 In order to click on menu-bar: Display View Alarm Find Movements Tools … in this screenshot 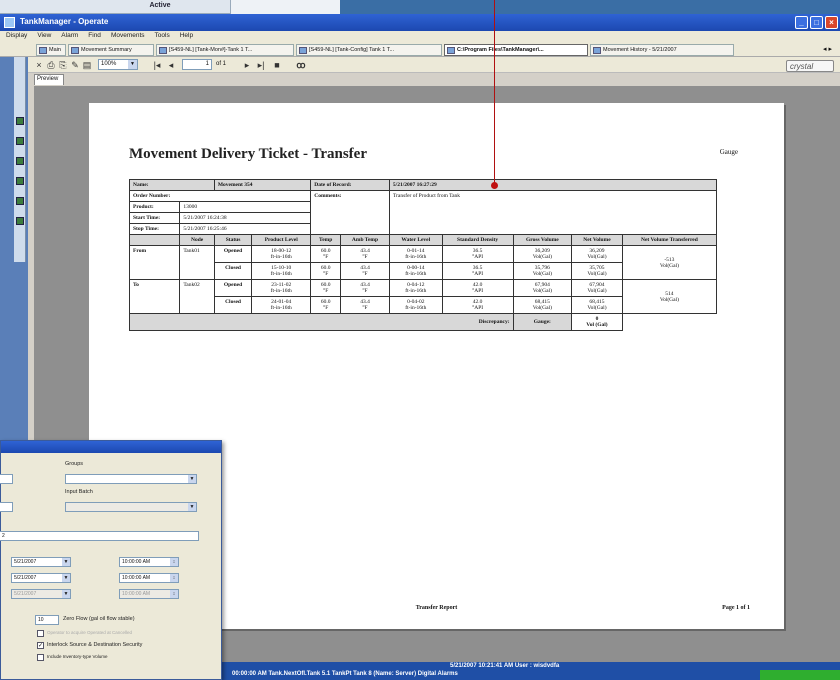, I will do `click(420, 37)`.